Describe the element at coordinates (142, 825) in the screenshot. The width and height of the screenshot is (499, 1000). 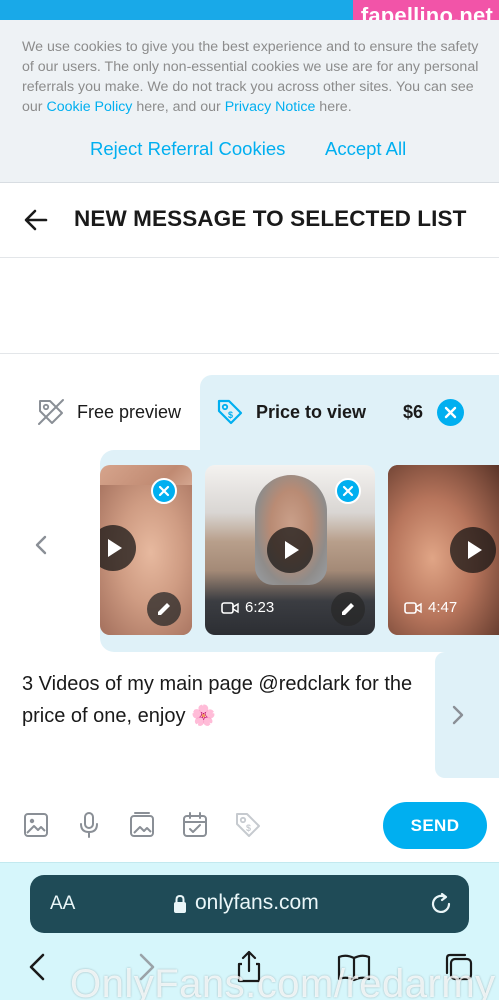
I see `gallery-icon` at that location.